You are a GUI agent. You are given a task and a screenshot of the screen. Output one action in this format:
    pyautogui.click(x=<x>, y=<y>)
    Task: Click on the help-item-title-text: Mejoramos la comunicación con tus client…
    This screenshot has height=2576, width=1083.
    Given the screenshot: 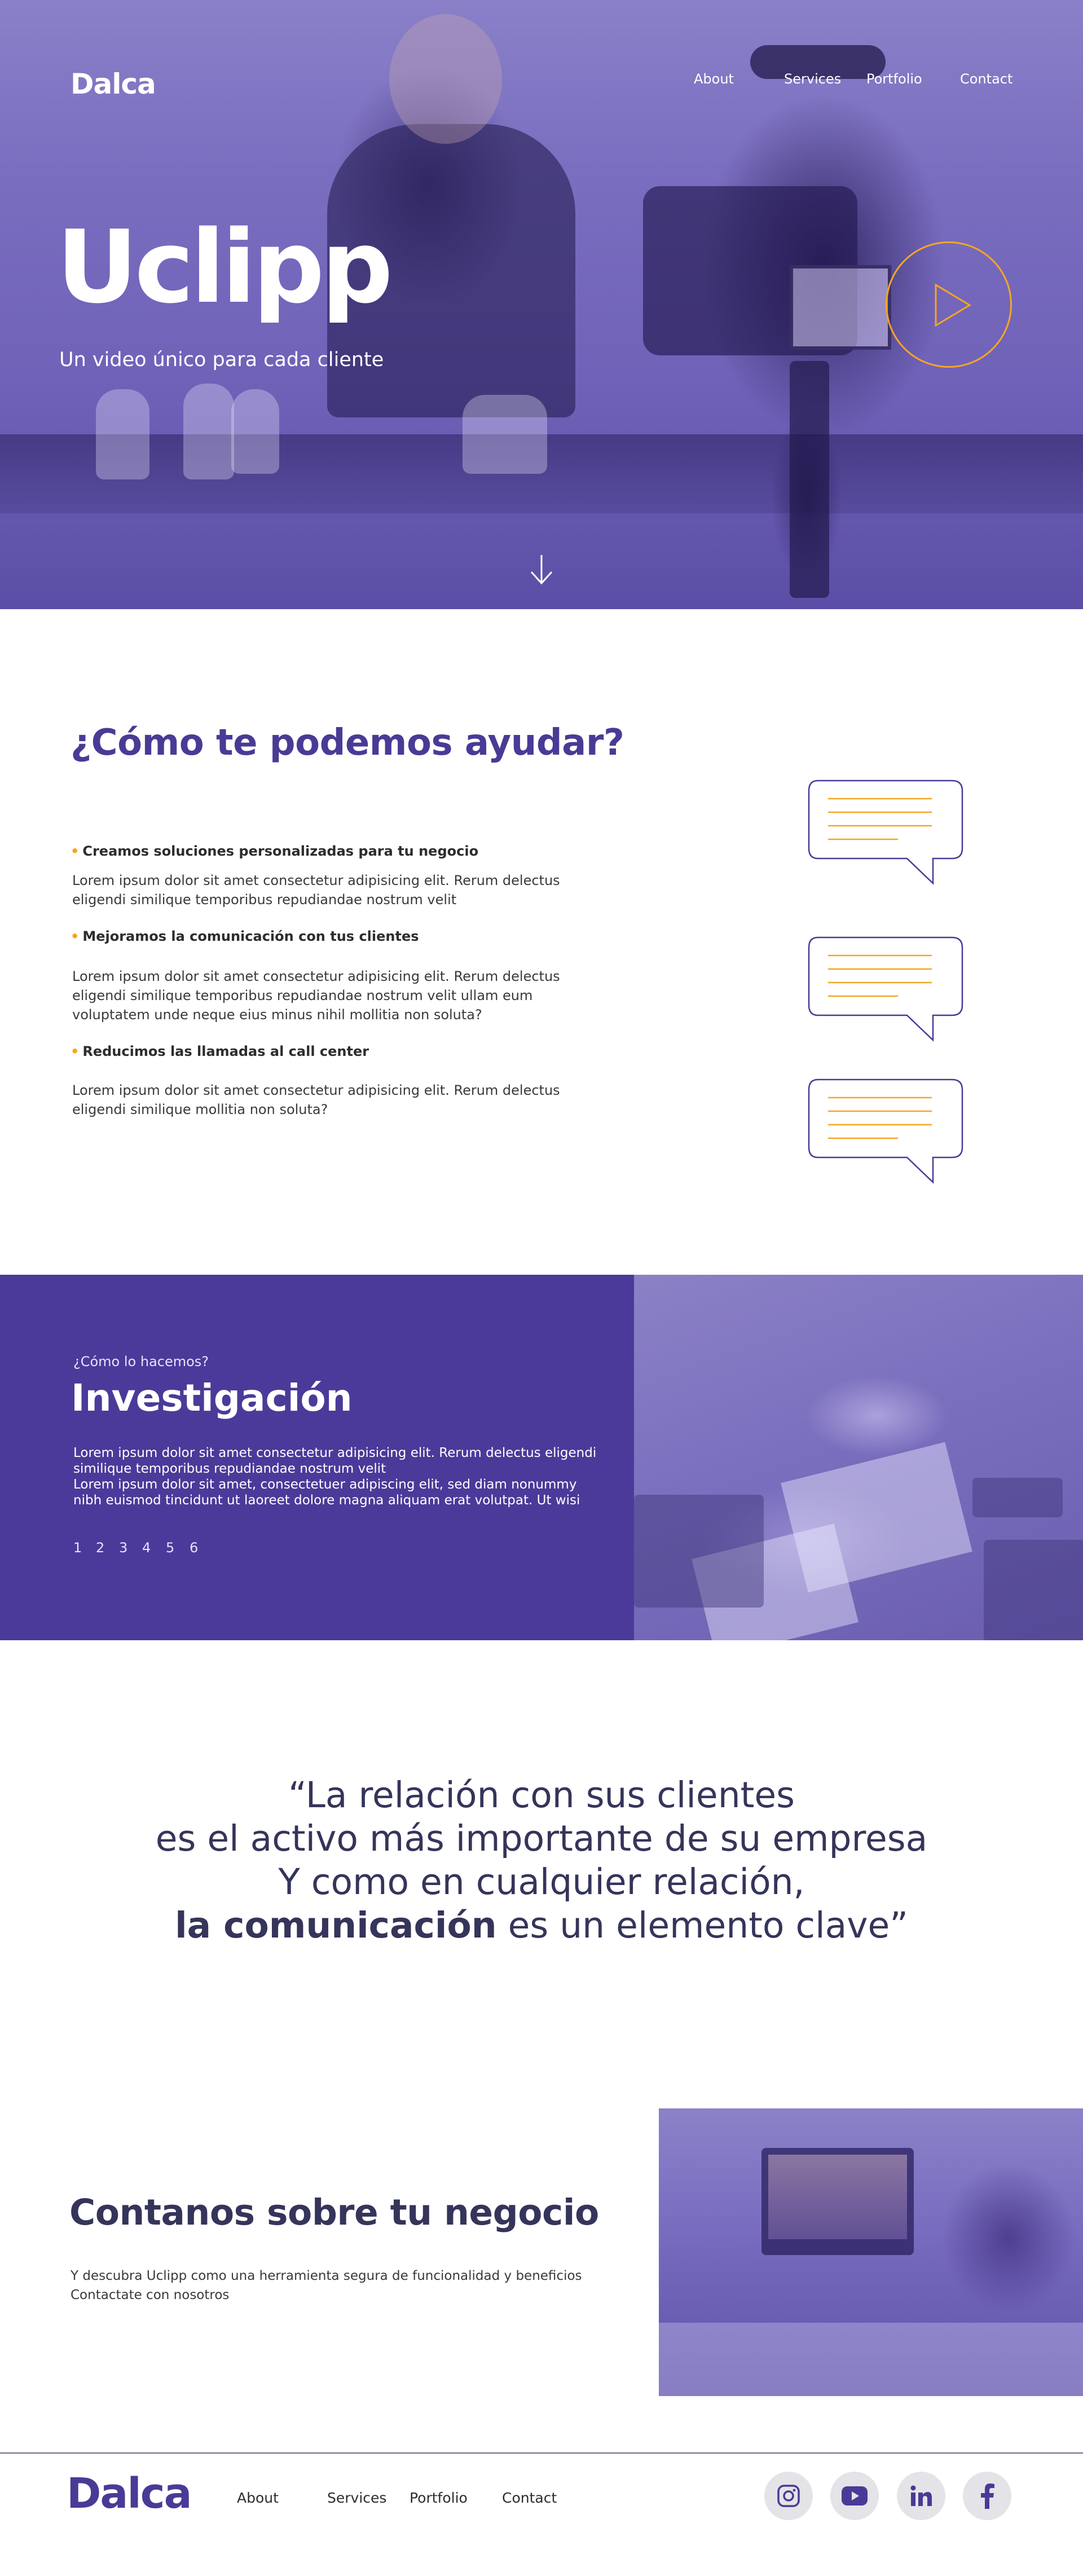 What is the action you would take?
    pyautogui.click(x=251, y=936)
    